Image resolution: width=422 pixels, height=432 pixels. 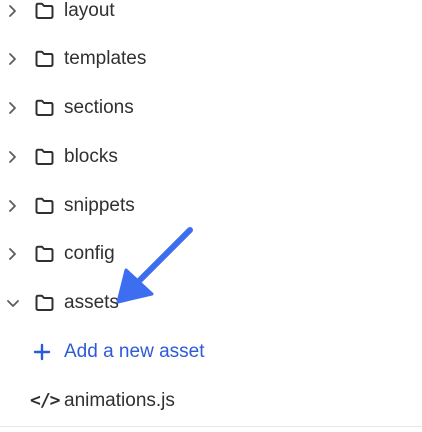 I want to click on tree-item-sections: sections, so click(x=211, y=109).